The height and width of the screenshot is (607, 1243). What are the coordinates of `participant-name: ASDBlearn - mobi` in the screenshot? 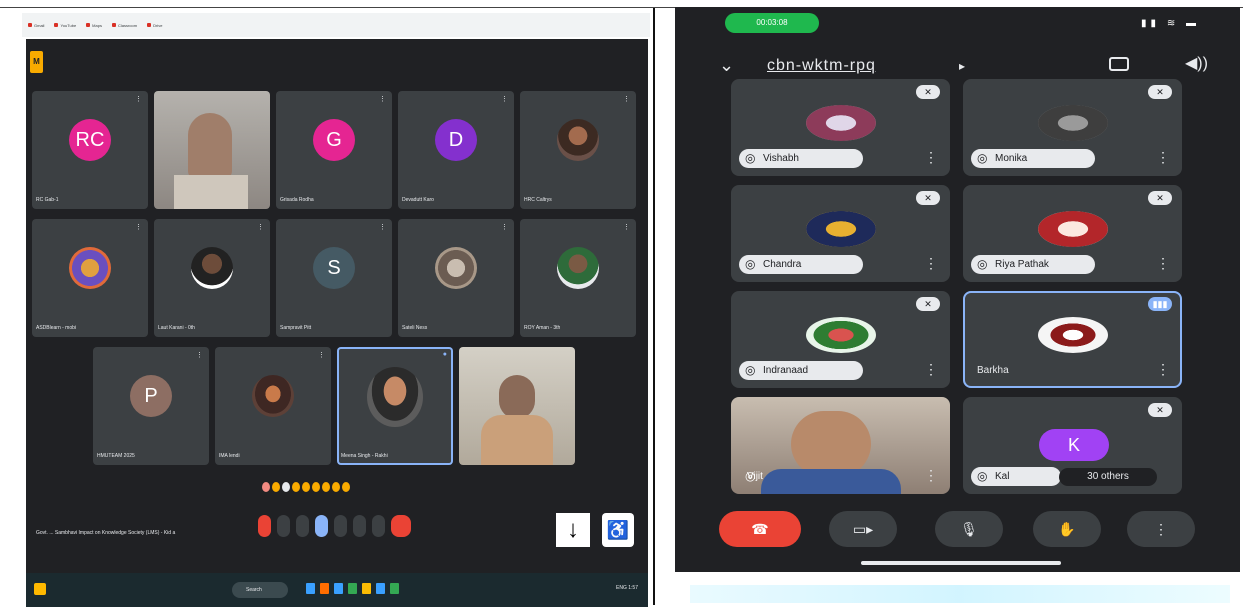 It's located at (56, 328).